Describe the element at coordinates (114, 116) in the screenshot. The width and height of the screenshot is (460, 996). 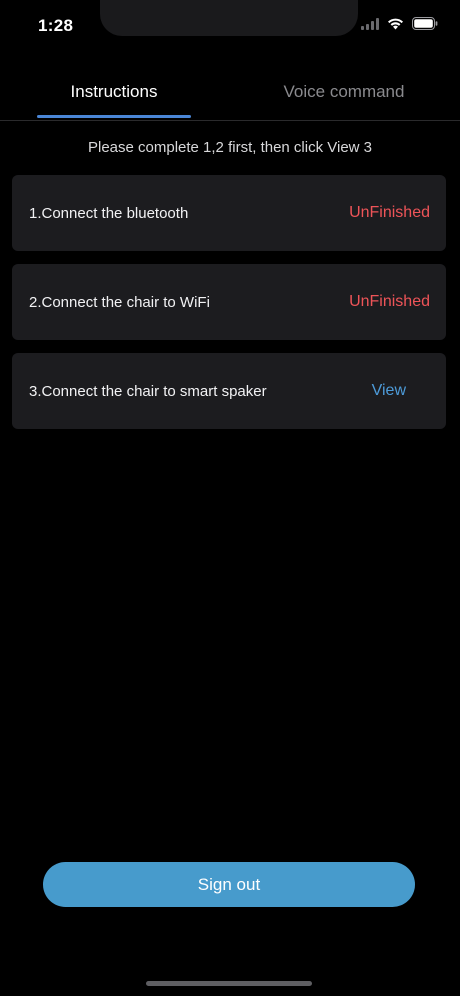
I see `active-tab-indicator` at that location.